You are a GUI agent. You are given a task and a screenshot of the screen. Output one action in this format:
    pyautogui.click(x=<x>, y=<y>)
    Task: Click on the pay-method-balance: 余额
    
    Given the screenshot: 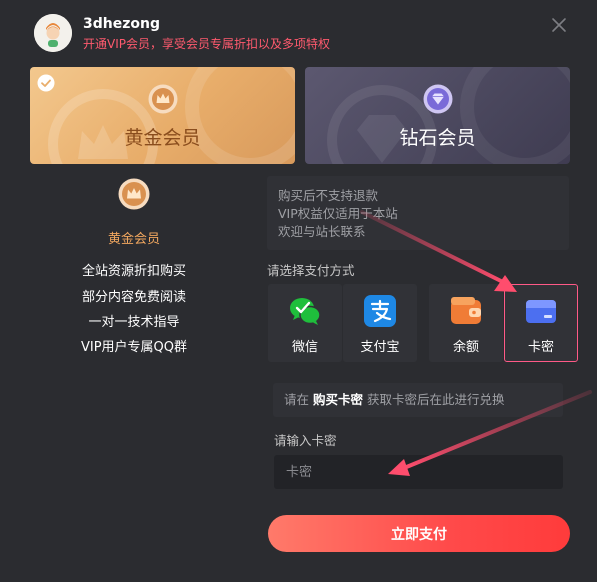 What is the action you would take?
    pyautogui.click(x=466, y=323)
    